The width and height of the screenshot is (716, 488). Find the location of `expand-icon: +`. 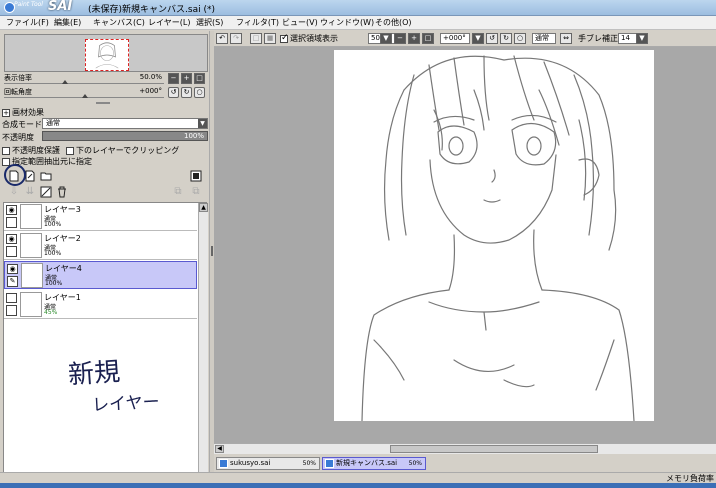

expand-icon: + is located at coordinates (6, 112).